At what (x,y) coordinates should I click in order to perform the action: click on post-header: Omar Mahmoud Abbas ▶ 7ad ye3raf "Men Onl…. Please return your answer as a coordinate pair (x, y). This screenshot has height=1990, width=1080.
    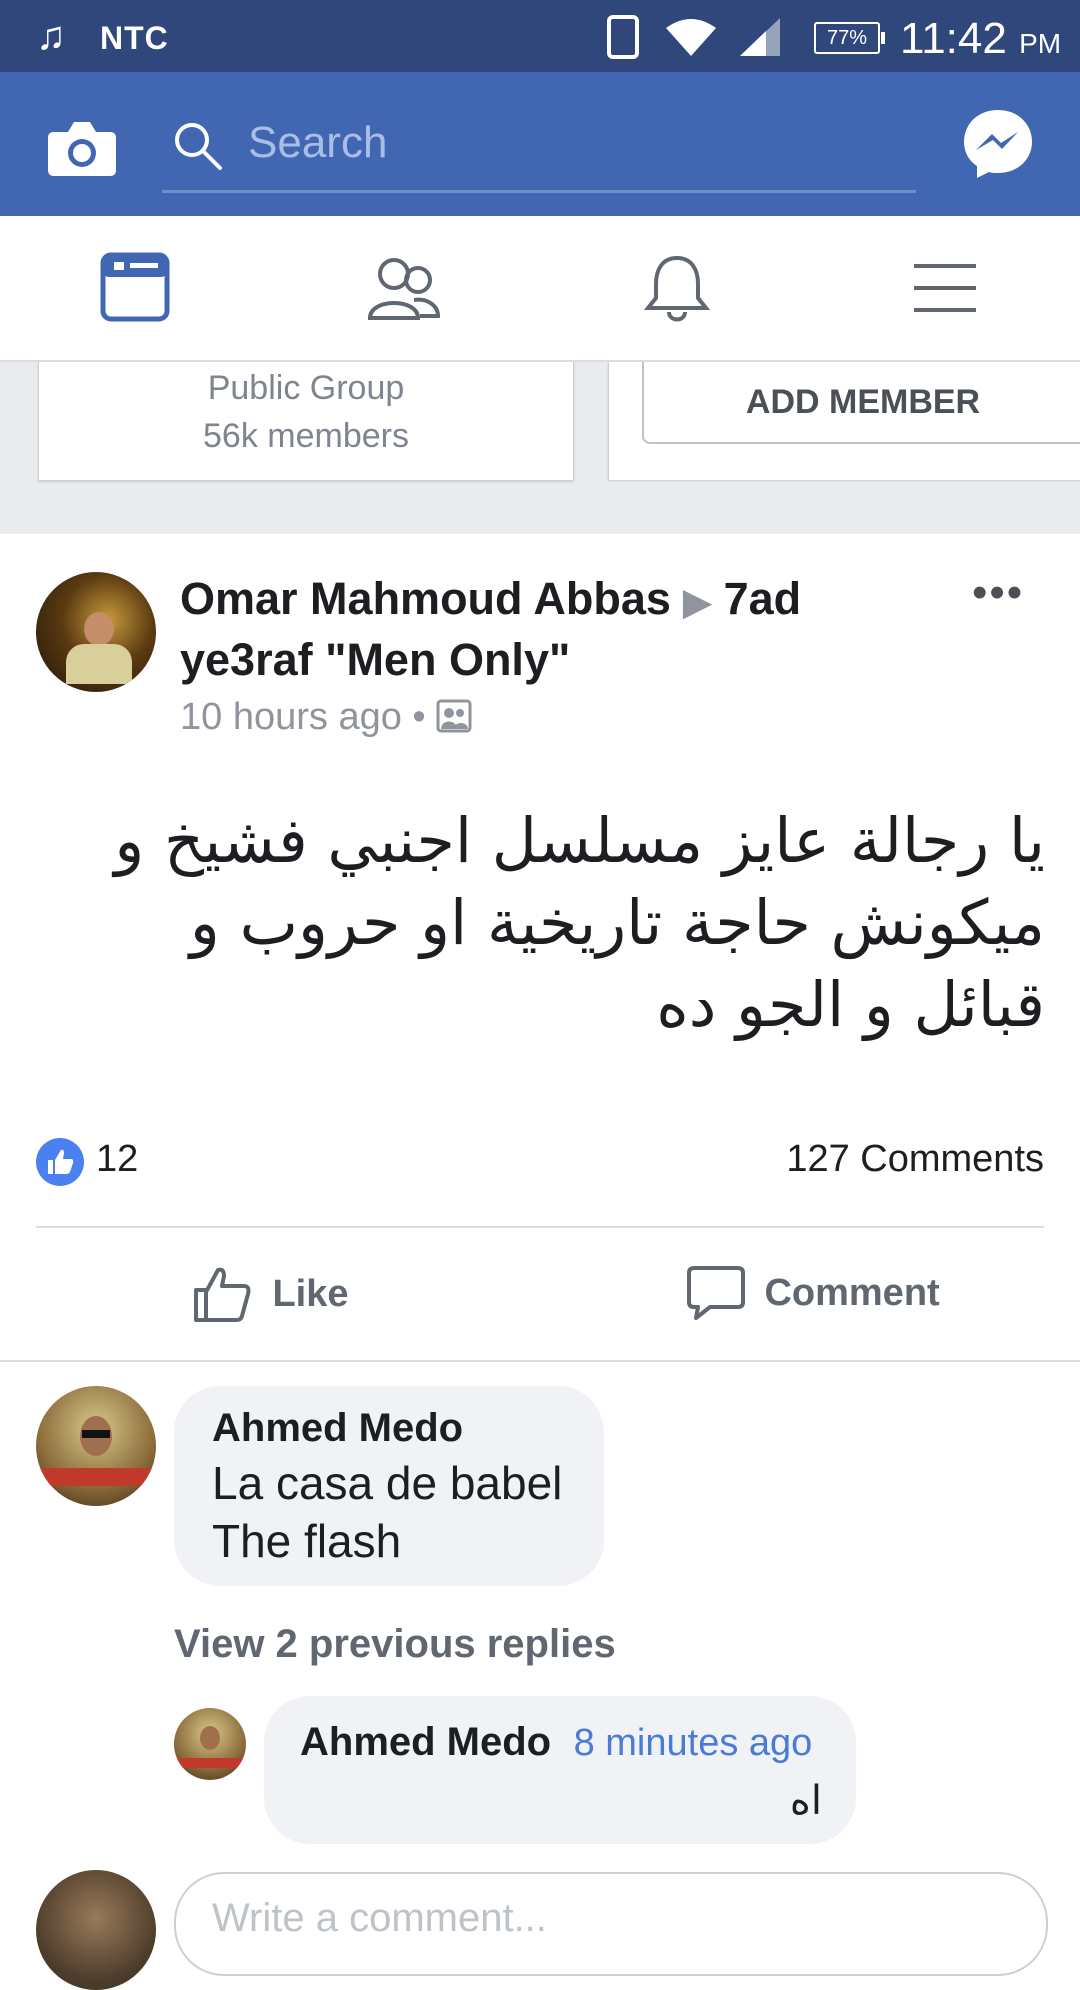
    Looking at the image, I should click on (530, 629).